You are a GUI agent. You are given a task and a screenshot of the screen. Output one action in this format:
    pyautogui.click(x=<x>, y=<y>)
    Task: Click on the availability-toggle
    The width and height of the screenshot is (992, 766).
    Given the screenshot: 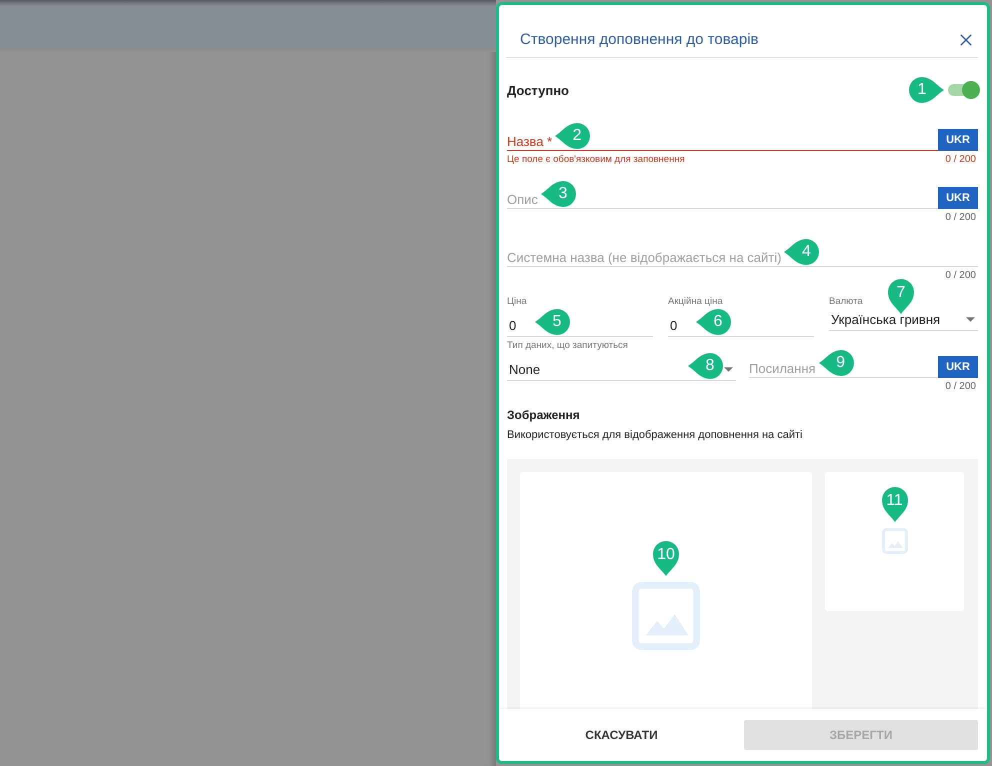 What is the action you would take?
    pyautogui.click(x=963, y=90)
    